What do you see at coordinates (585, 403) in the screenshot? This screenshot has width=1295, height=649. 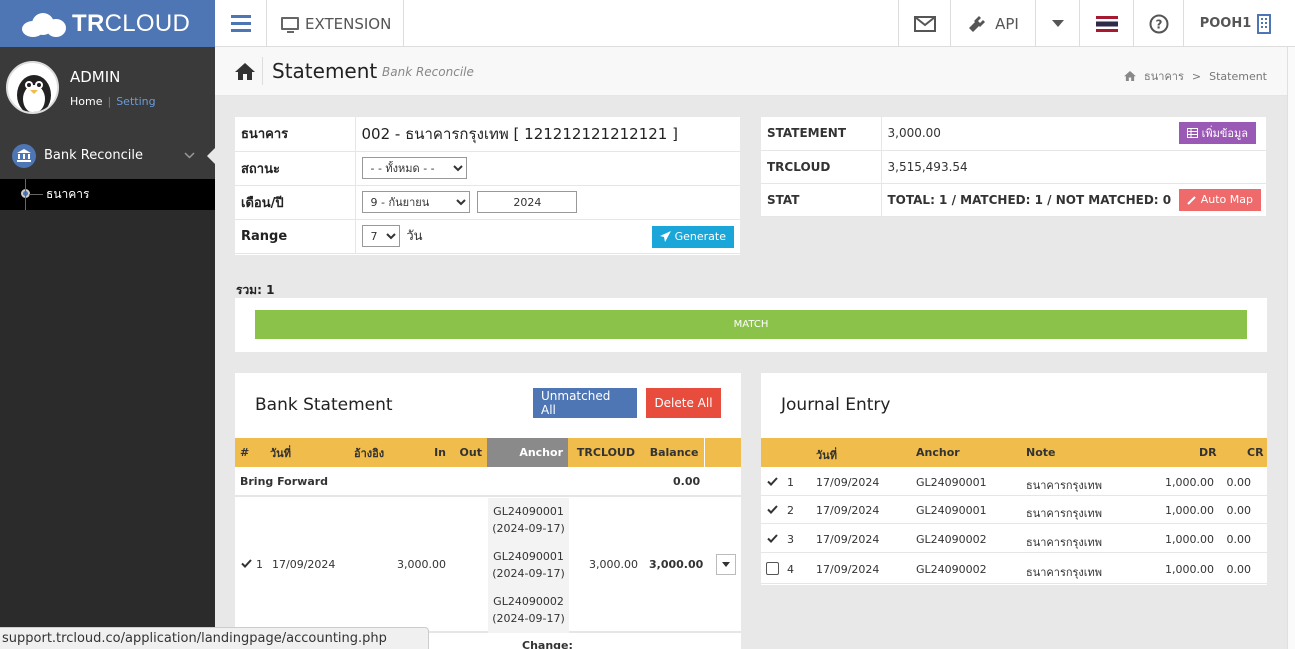 I see `unmatched-all-button: Unmatched All` at bounding box center [585, 403].